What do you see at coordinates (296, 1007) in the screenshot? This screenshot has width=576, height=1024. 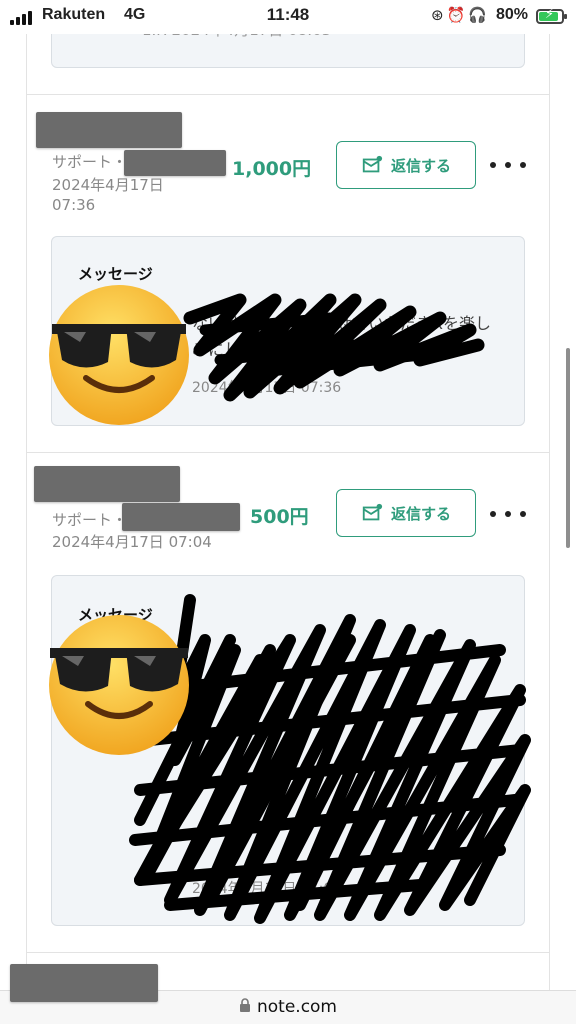 I see `url-text: note.com` at bounding box center [296, 1007].